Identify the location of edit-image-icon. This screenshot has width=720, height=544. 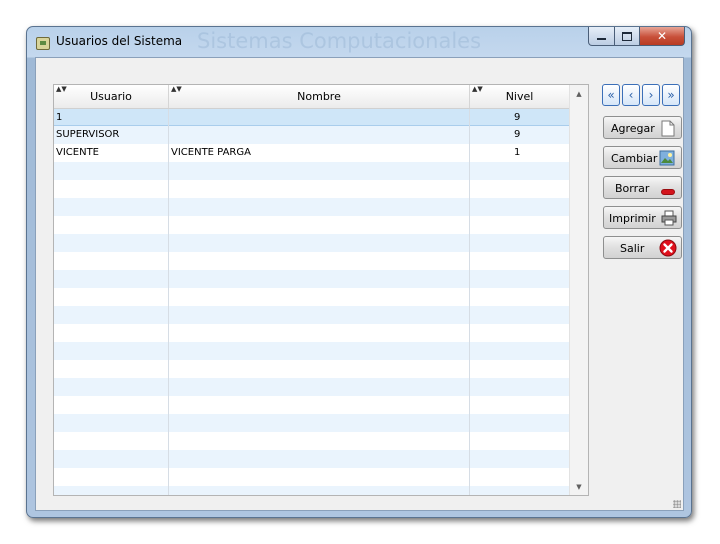
(667, 159).